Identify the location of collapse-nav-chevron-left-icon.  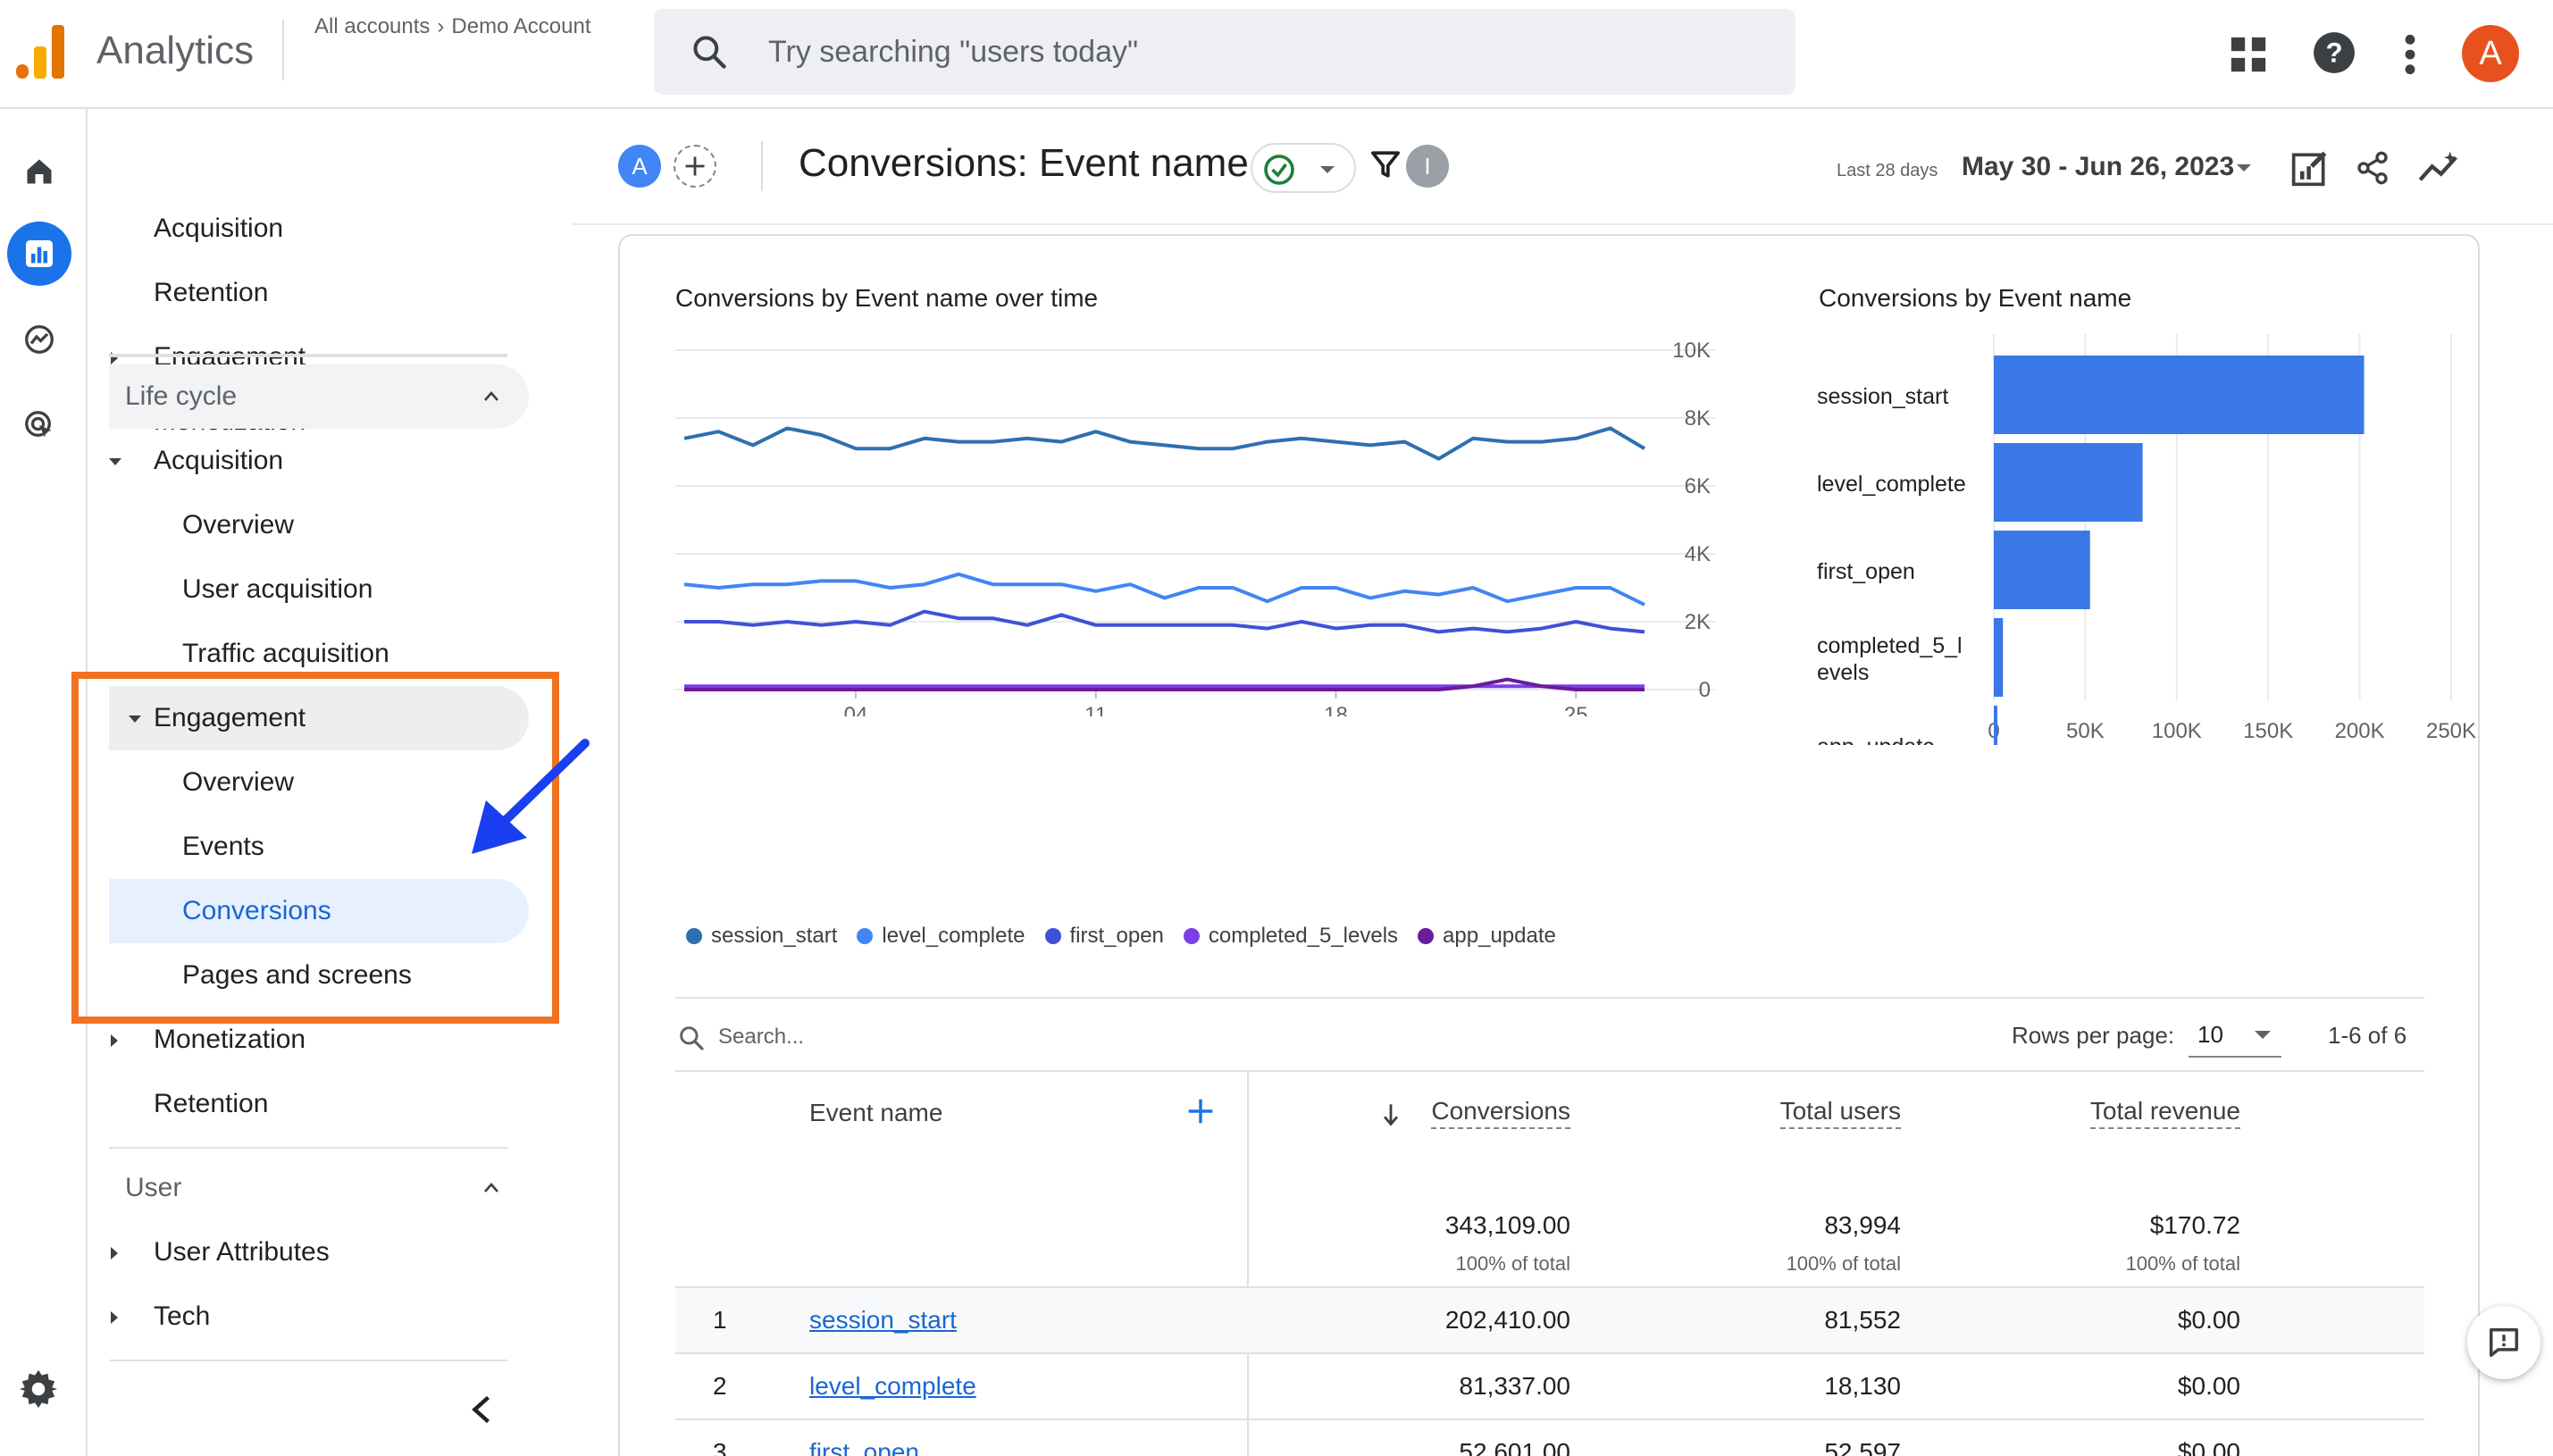
(482, 1409).